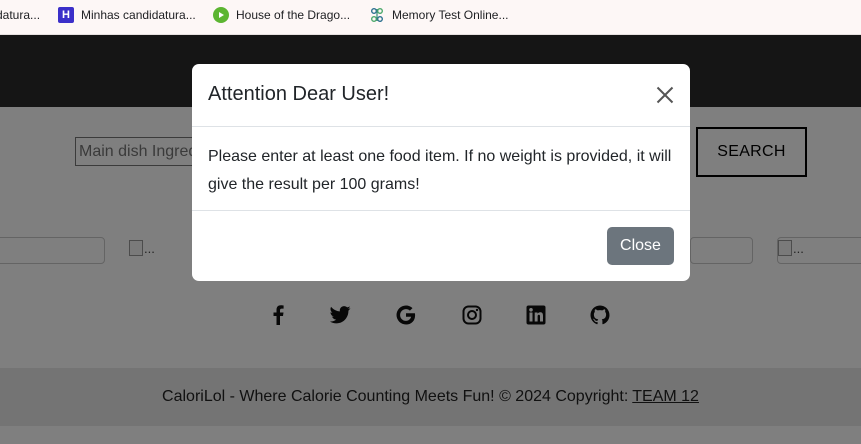  I want to click on modal-title: Attention Dear User!, so click(299, 94).